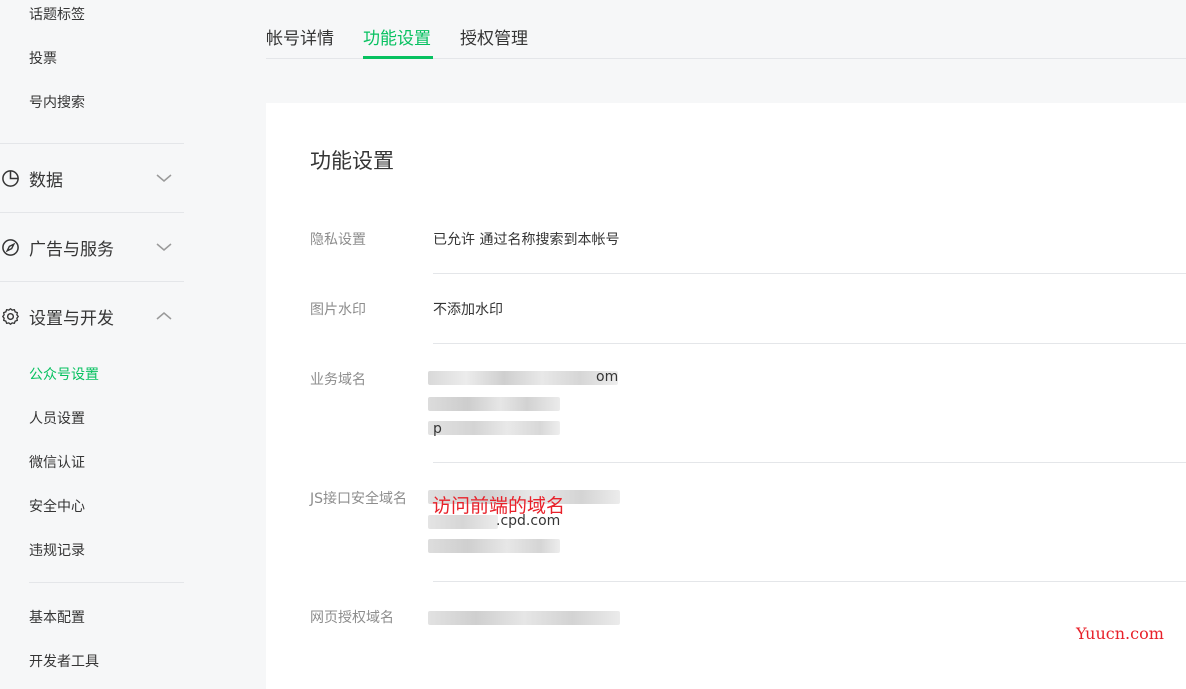 This screenshot has width=1186, height=689. What do you see at coordinates (10, 178) in the screenshot?
I see `pie-chart-icon` at bounding box center [10, 178].